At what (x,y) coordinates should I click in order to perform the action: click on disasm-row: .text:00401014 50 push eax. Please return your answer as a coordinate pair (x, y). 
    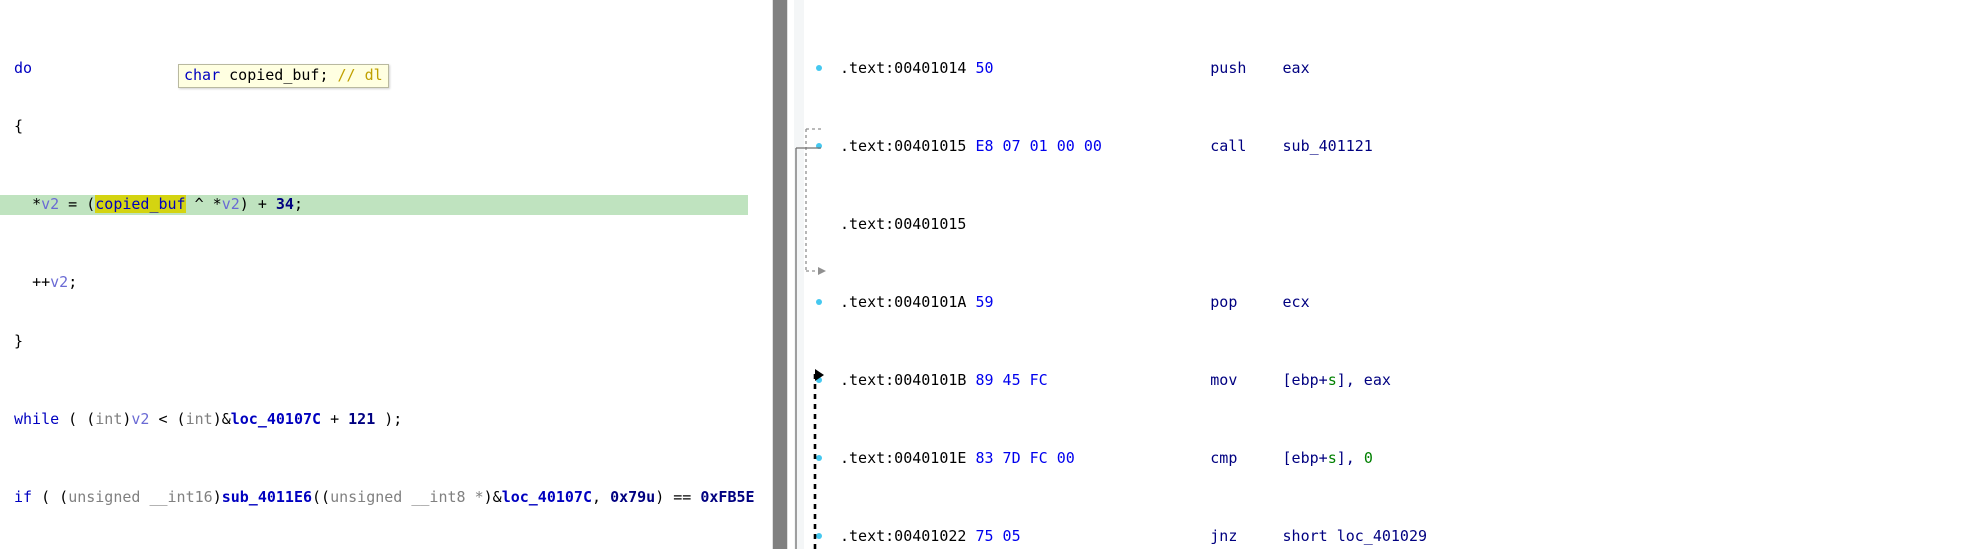
    Looking at the image, I should click on (1379, 69).